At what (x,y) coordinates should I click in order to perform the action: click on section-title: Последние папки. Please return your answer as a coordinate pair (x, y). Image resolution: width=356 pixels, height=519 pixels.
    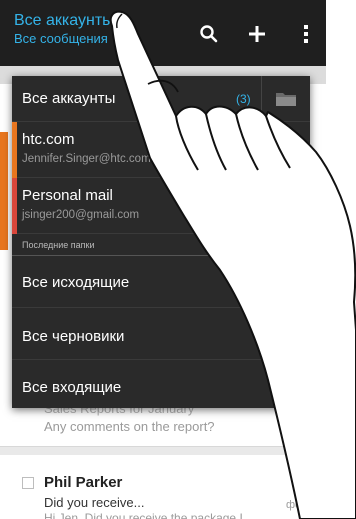
    Looking at the image, I should click on (58, 245).